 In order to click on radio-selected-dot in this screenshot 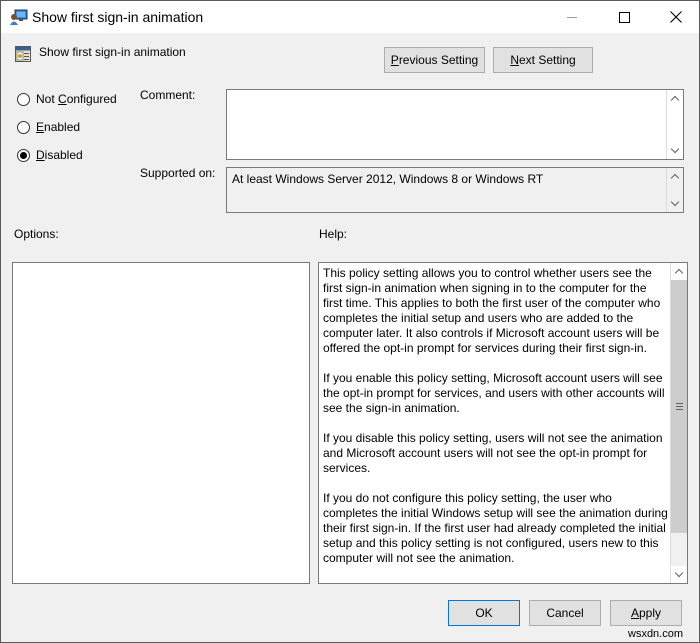, I will do `click(23, 155)`.